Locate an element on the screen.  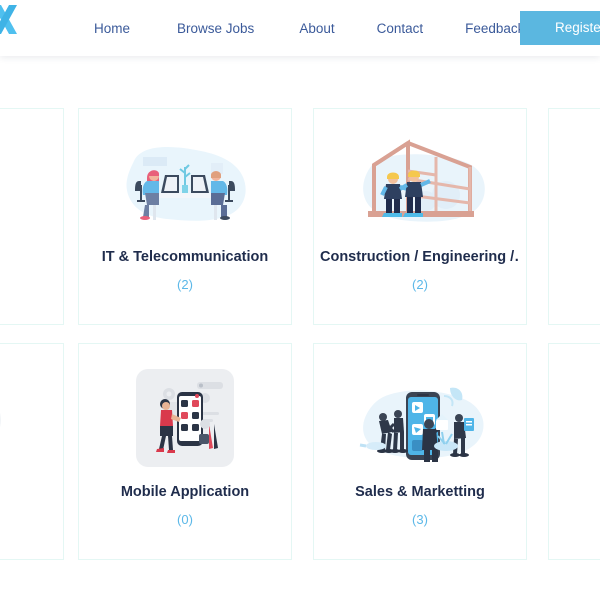
nav-link-contact: Contact is located at coordinates (400, 28).